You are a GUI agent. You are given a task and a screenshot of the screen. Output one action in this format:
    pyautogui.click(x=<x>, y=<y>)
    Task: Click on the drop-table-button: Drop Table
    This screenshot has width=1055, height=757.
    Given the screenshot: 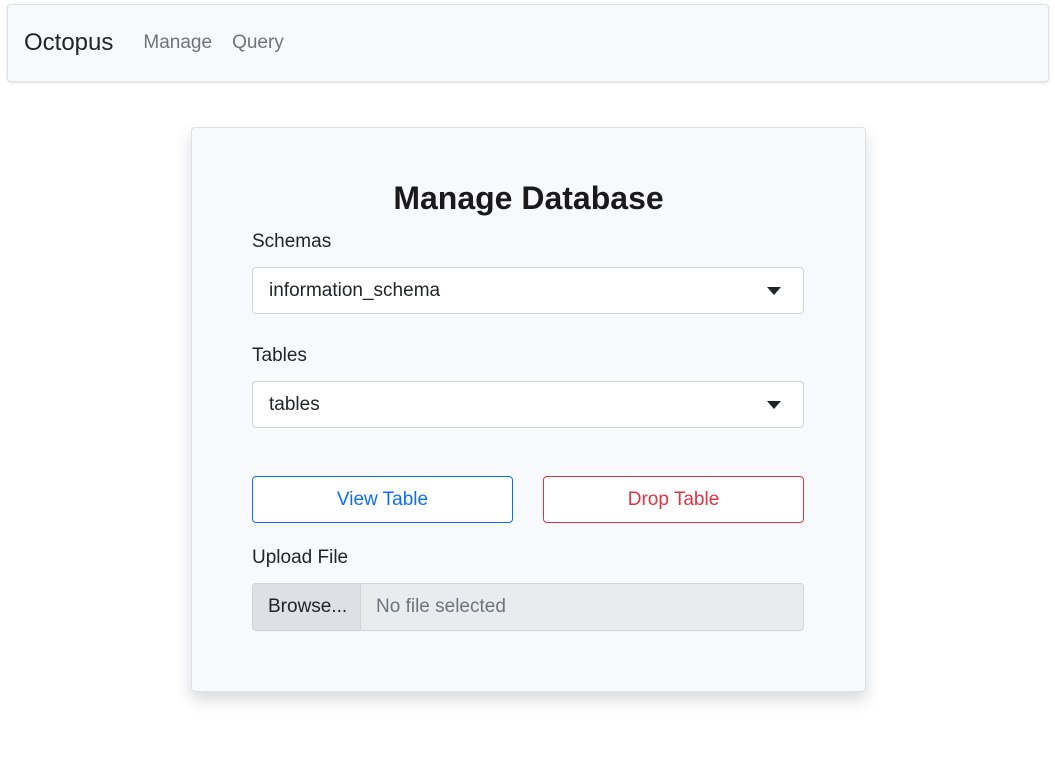 What is the action you would take?
    pyautogui.click(x=673, y=499)
    